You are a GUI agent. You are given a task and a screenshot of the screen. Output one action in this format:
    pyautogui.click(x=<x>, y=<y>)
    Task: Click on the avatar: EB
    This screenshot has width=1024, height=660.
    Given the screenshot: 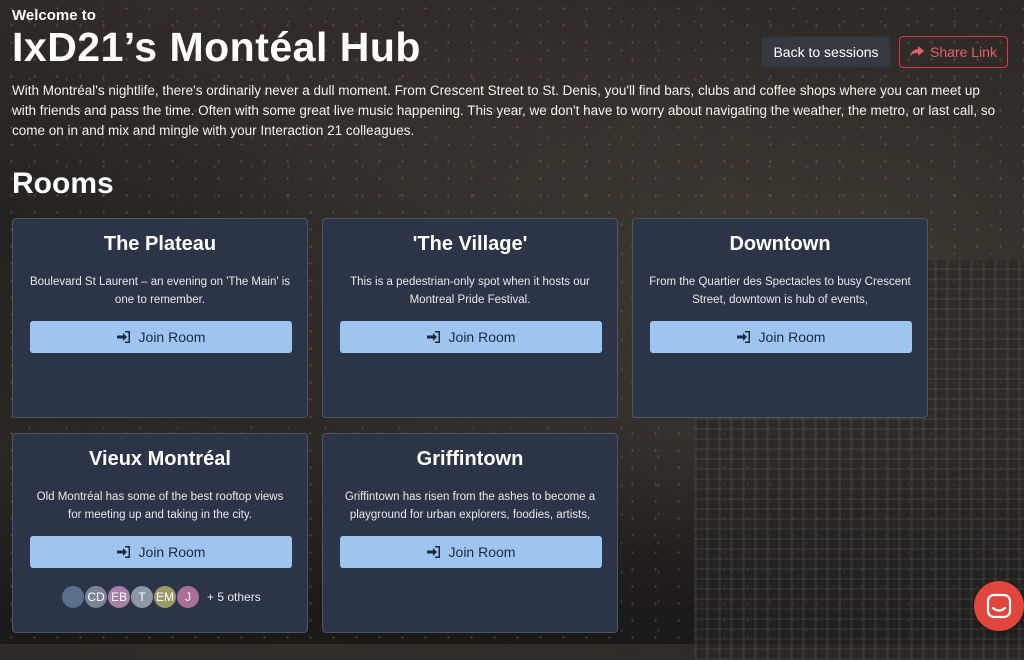 What is the action you would take?
    pyautogui.click(x=119, y=597)
    